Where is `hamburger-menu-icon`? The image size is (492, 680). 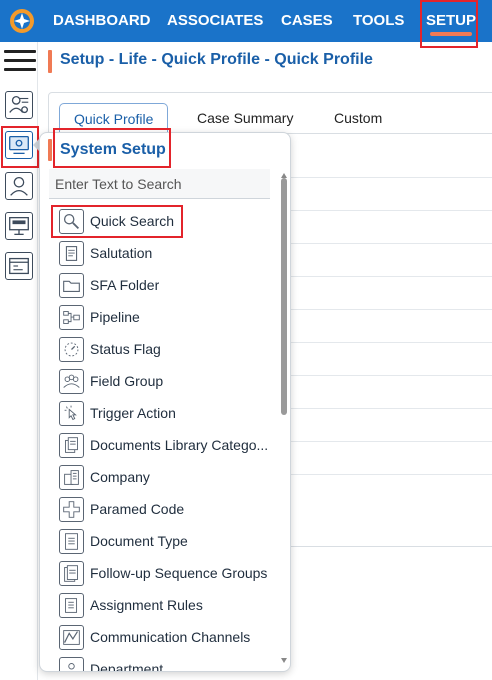
hamburger-menu-icon is located at coordinates (20, 61).